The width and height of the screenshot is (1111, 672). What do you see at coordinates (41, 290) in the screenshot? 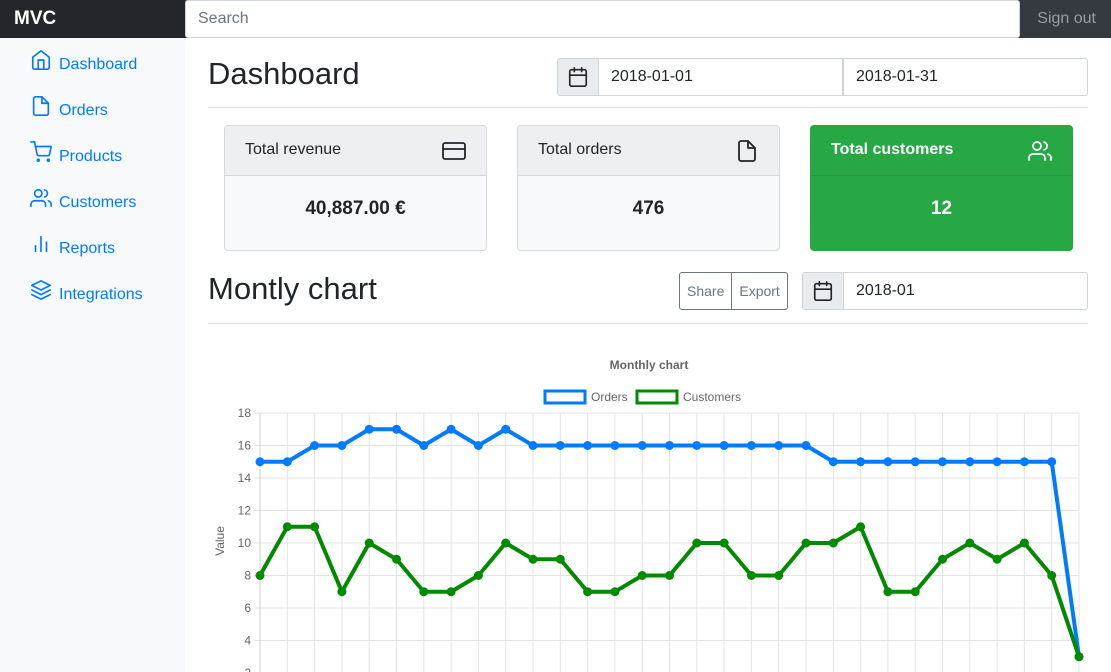
I see `layers-icon` at bounding box center [41, 290].